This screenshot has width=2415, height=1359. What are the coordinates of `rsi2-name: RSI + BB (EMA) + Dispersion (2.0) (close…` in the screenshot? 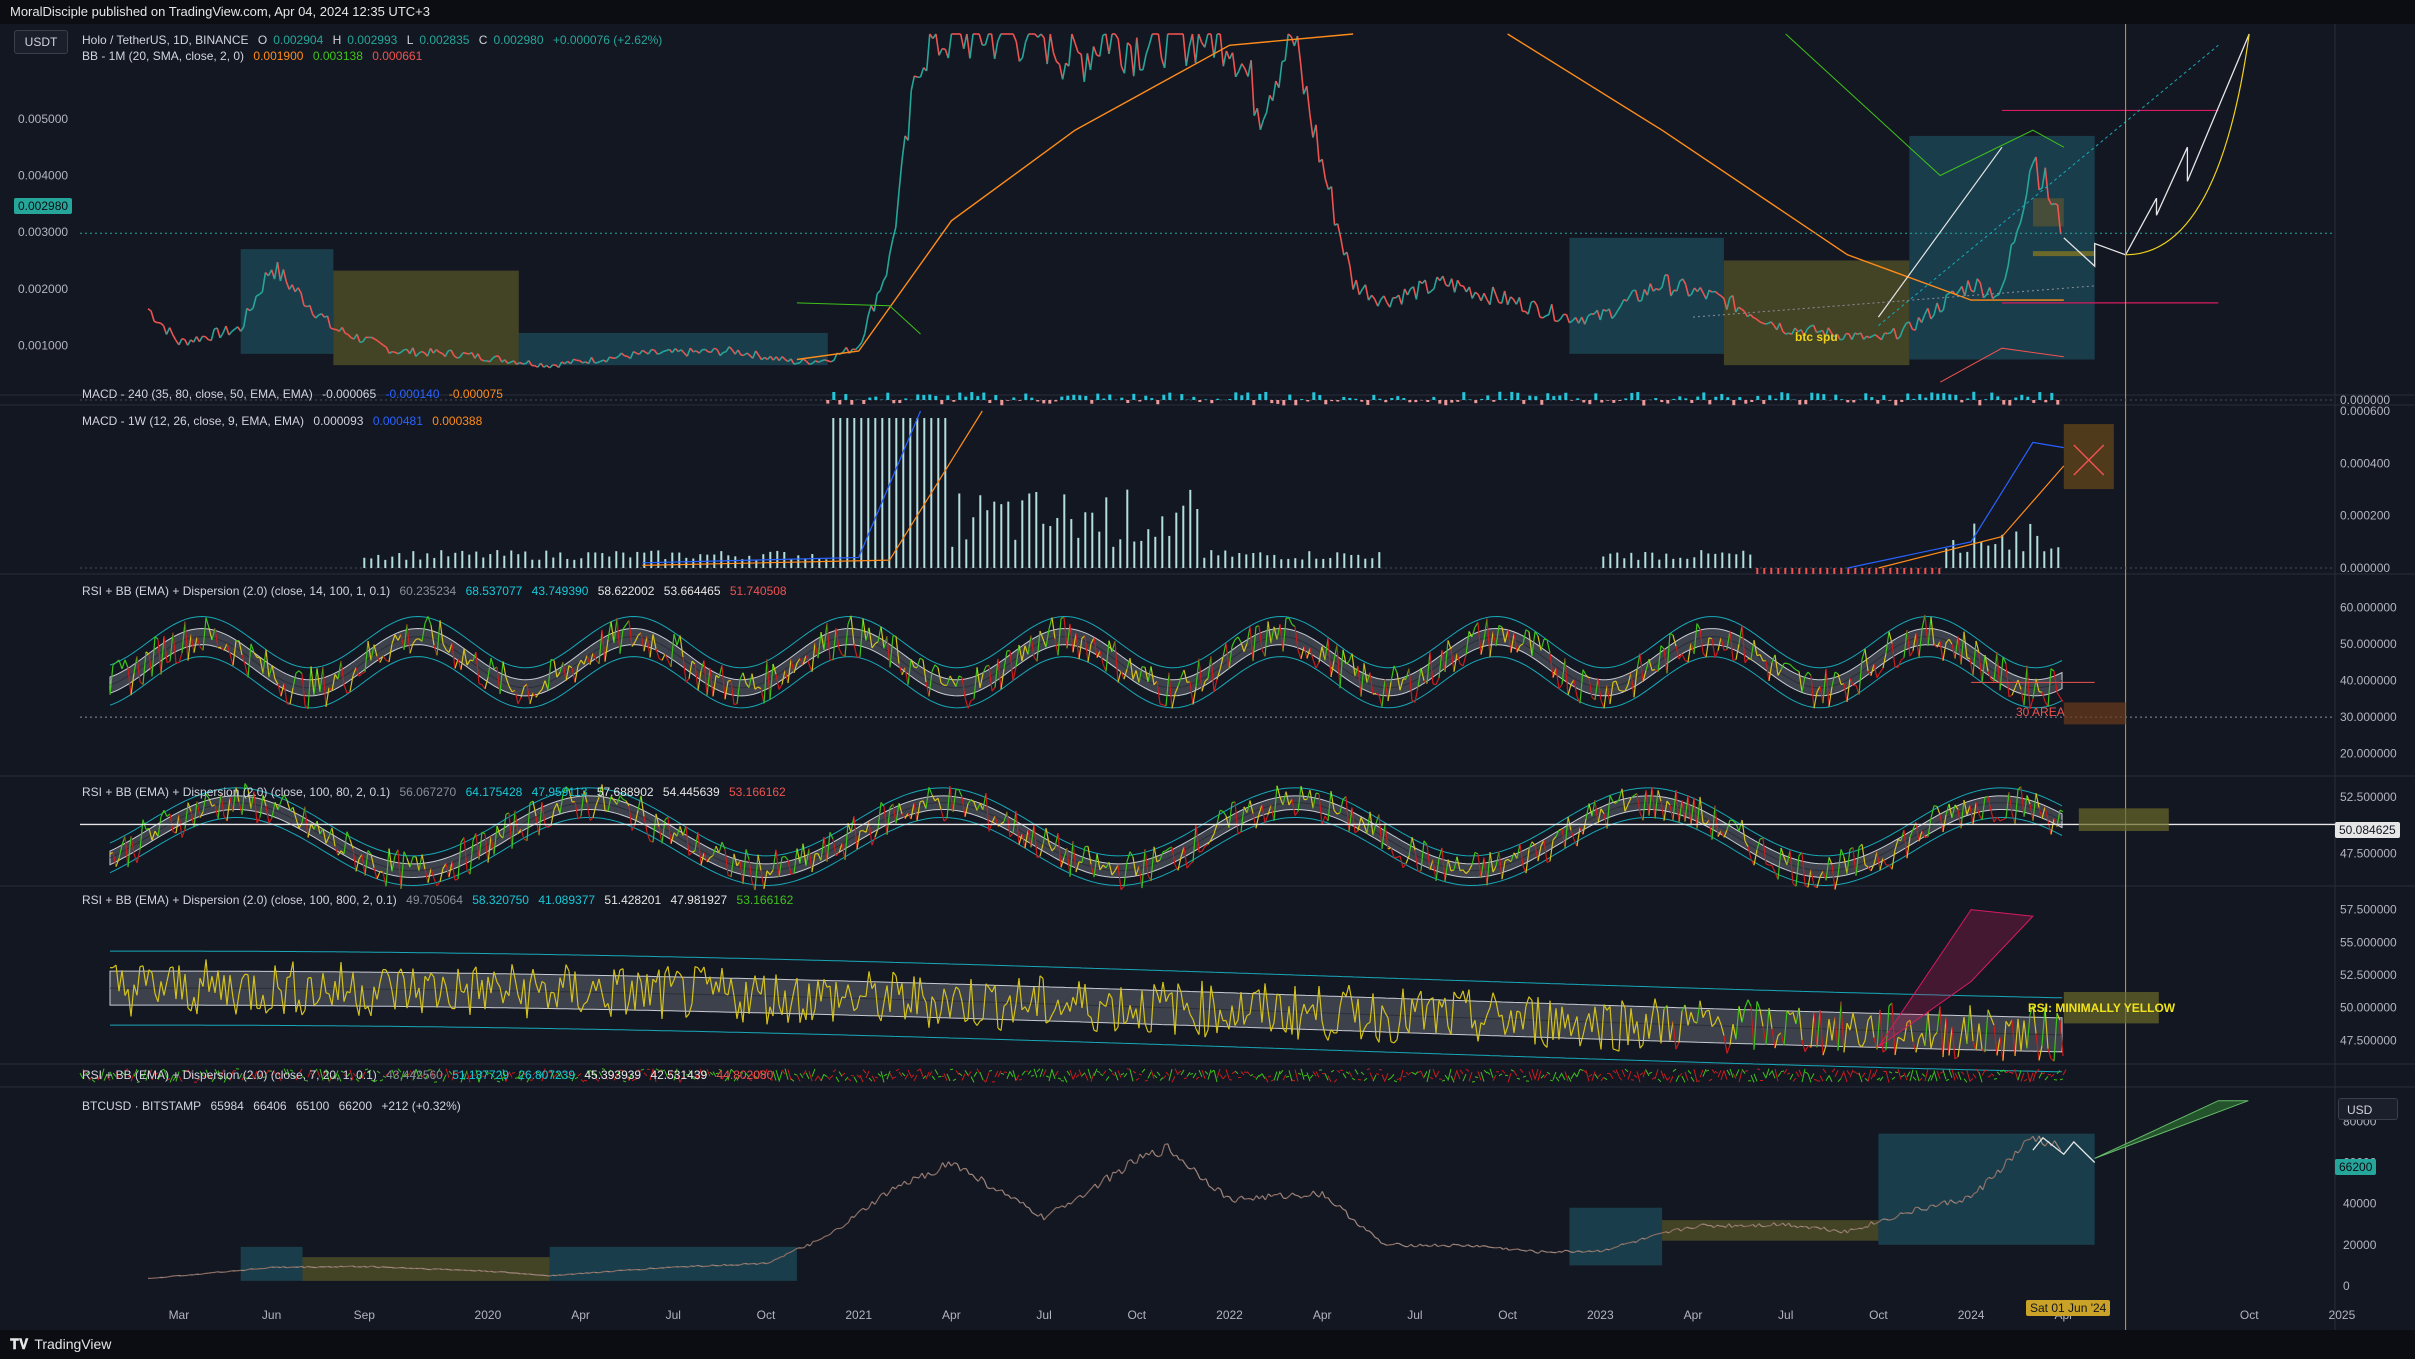 It's located at (236, 792).